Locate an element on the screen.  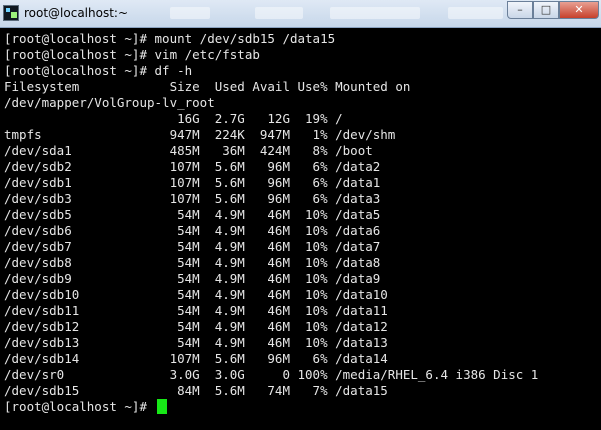
terminal-line: /dev/sdb13 54M 4.9M 46M 10% /data13 is located at coordinates (196, 342).